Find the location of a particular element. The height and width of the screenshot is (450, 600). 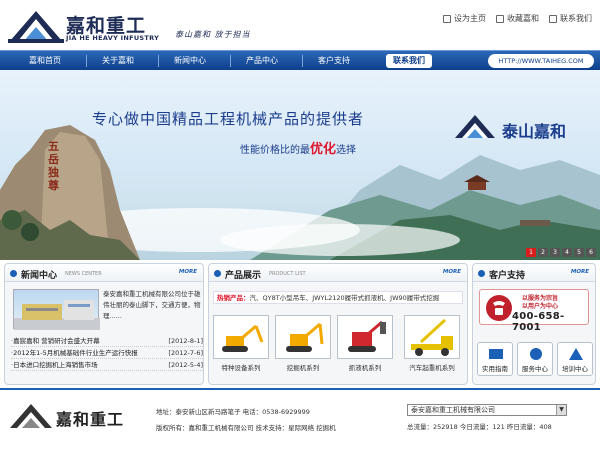

training-center-button: 培训中心 is located at coordinates (575, 359).